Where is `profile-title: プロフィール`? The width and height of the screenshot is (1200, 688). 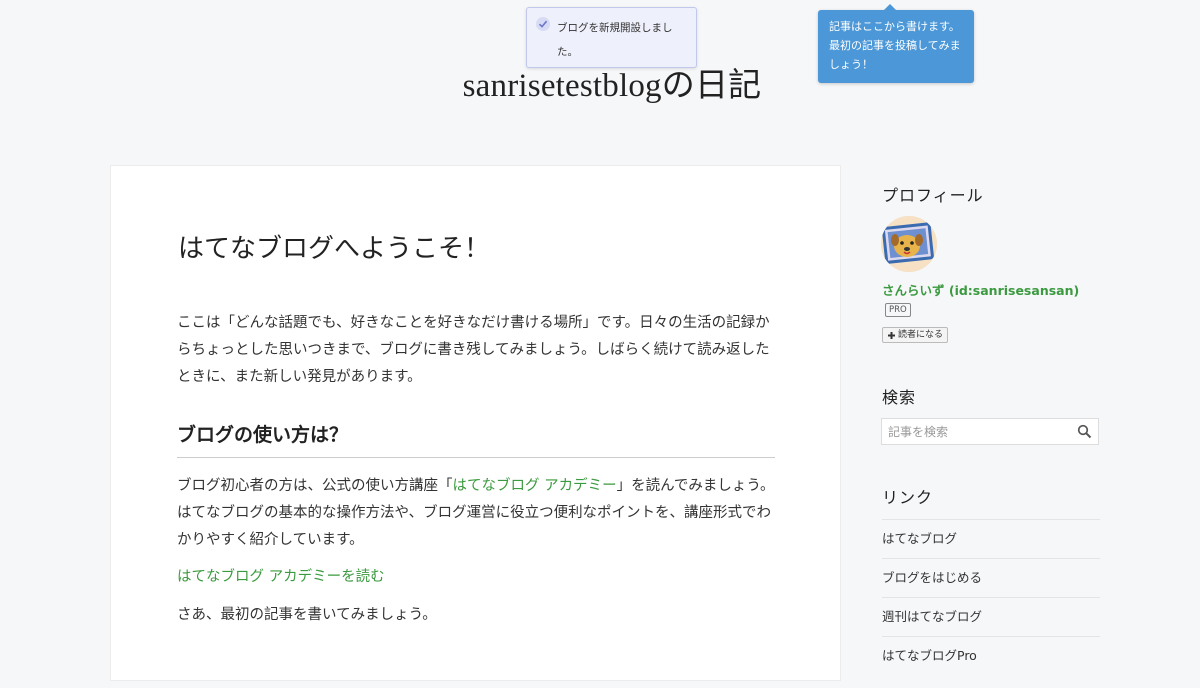
profile-title: プロフィール is located at coordinates (933, 195).